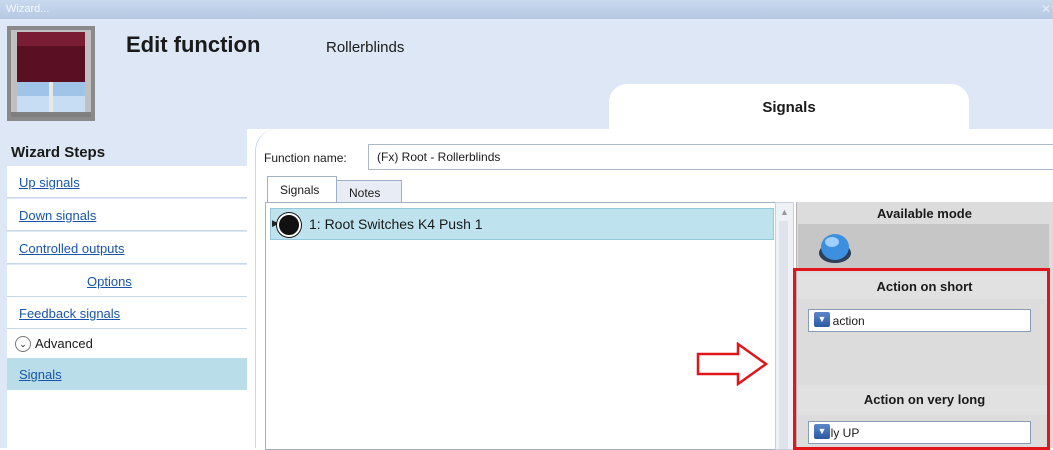 This screenshot has width=1053, height=450. Describe the element at coordinates (58, 152) in the screenshot. I see `sidebar-title: Wizard Steps` at that location.